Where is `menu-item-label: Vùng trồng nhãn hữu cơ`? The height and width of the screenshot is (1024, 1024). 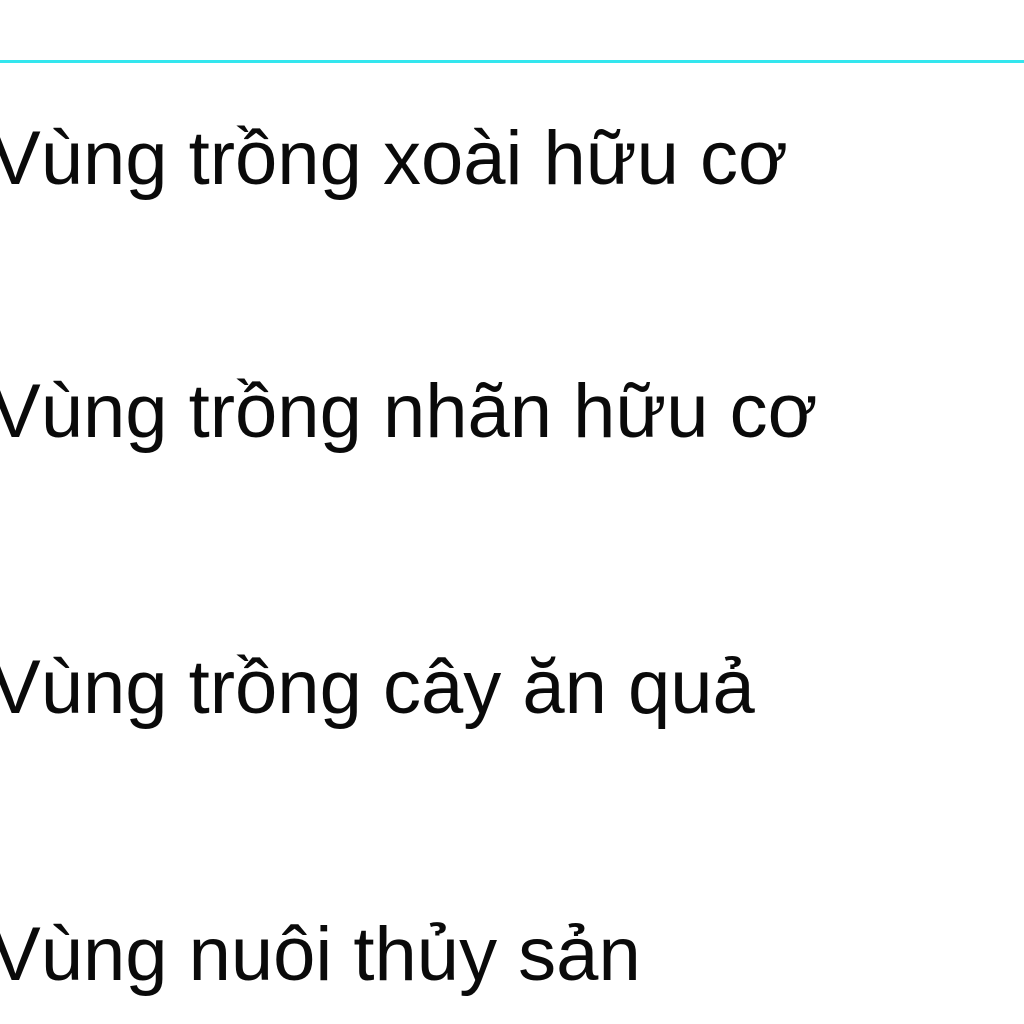 menu-item-label: Vùng trồng nhãn hữu cơ is located at coordinates (409, 411).